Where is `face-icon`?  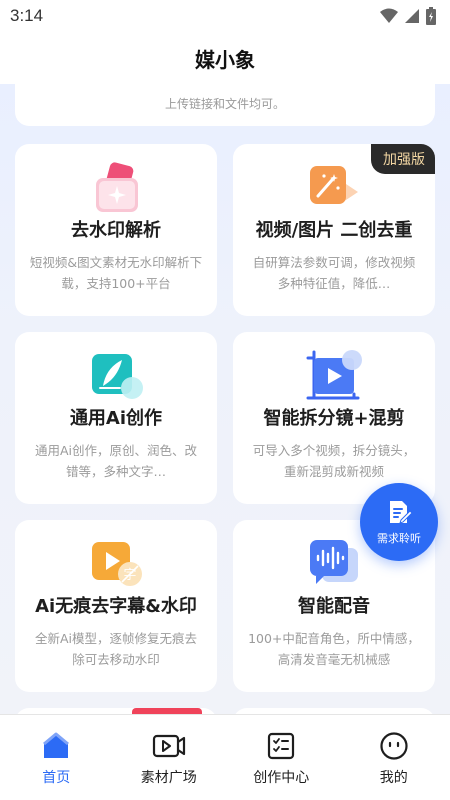 face-icon is located at coordinates (394, 746).